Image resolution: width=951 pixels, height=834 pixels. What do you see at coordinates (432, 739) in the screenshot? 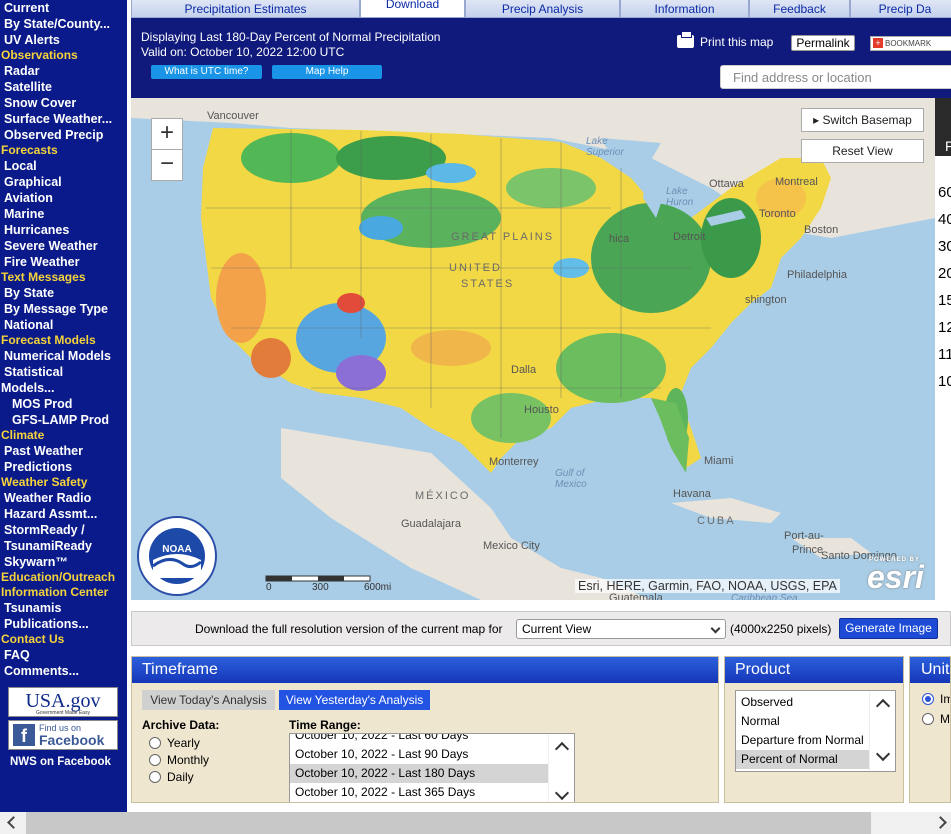
I see `time-range-option: October 10, 2022 - Last 60 Days` at bounding box center [432, 739].